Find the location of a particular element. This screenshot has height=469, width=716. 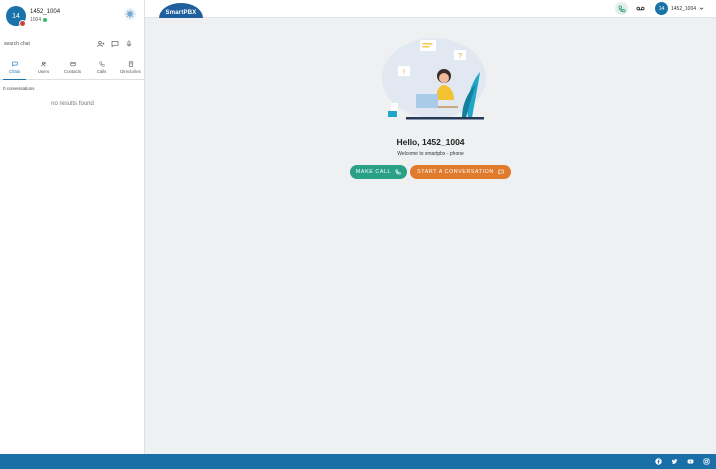

profile-extension: 1004 is located at coordinates (39, 20).